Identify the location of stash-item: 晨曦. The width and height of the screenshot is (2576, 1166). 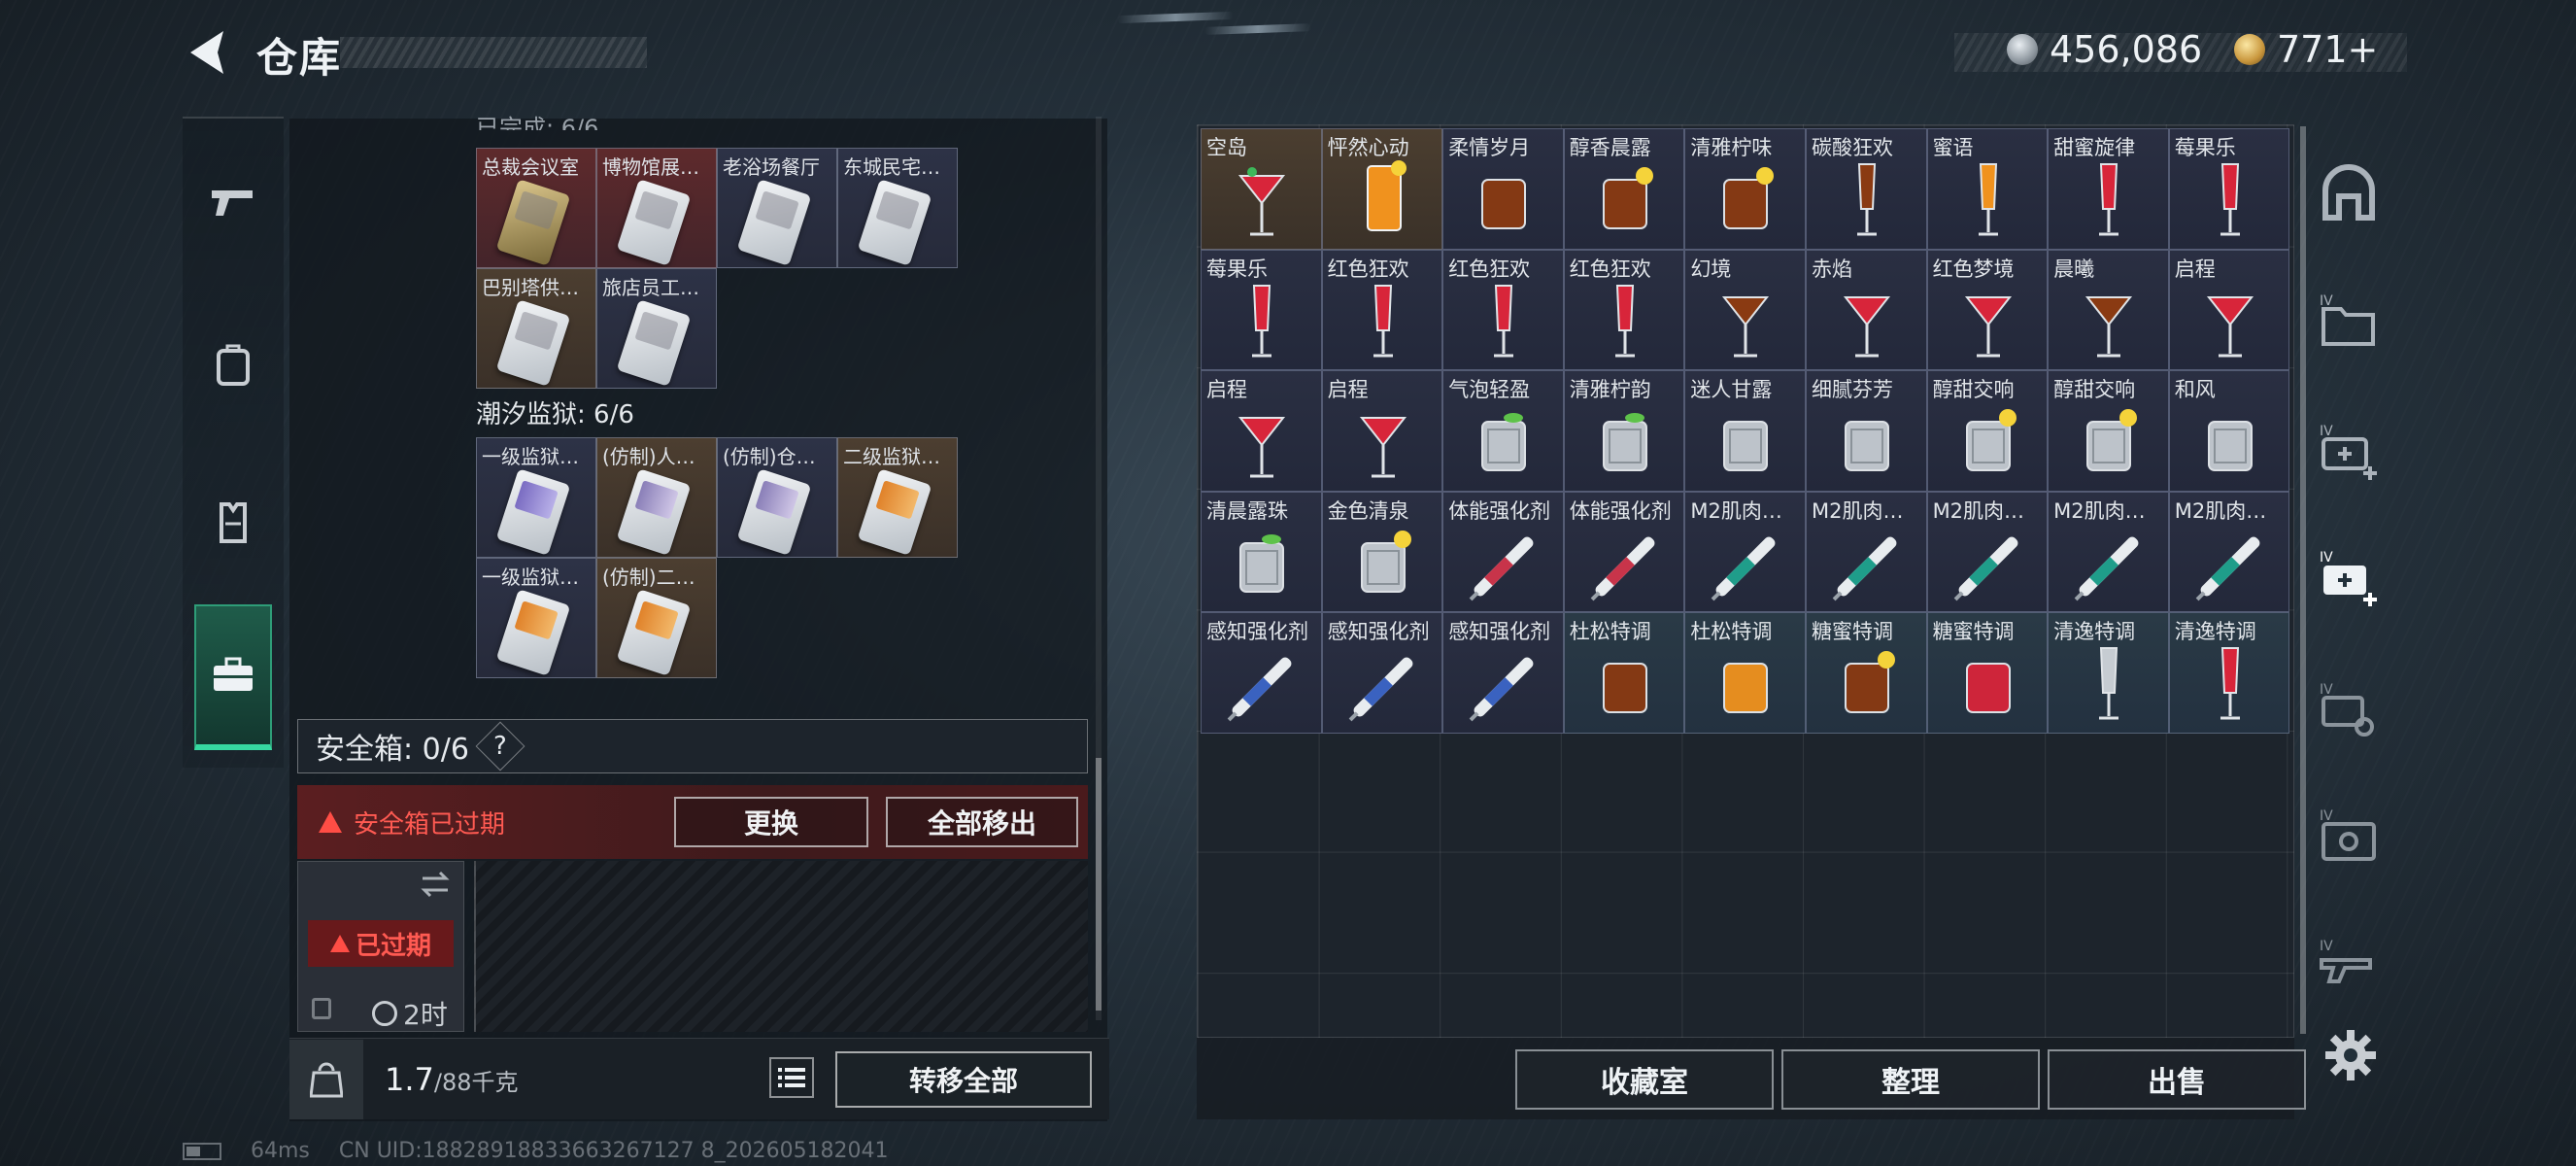
(2108, 310).